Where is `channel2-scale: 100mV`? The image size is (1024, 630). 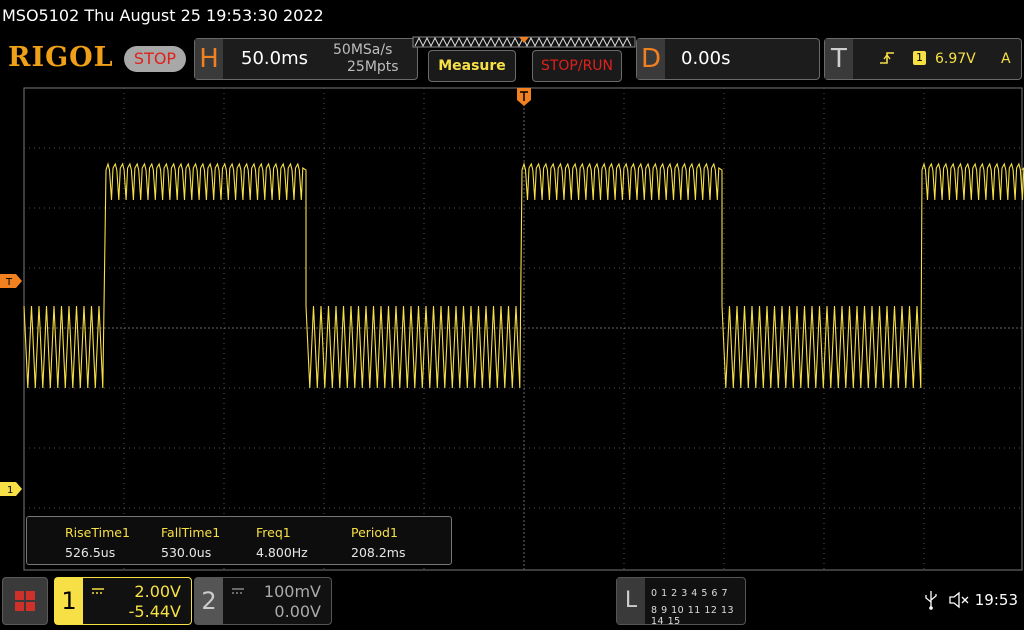 channel2-scale: 100mV is located at coordinates (292, 591).